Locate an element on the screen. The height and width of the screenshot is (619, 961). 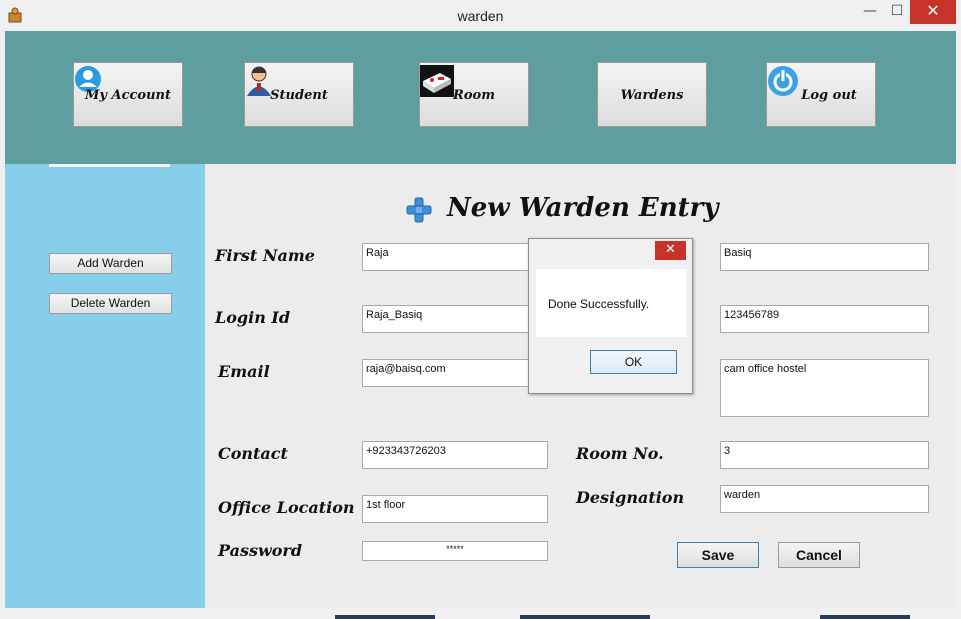
office-location-label: Office Location is located at coordinates (286, 507).